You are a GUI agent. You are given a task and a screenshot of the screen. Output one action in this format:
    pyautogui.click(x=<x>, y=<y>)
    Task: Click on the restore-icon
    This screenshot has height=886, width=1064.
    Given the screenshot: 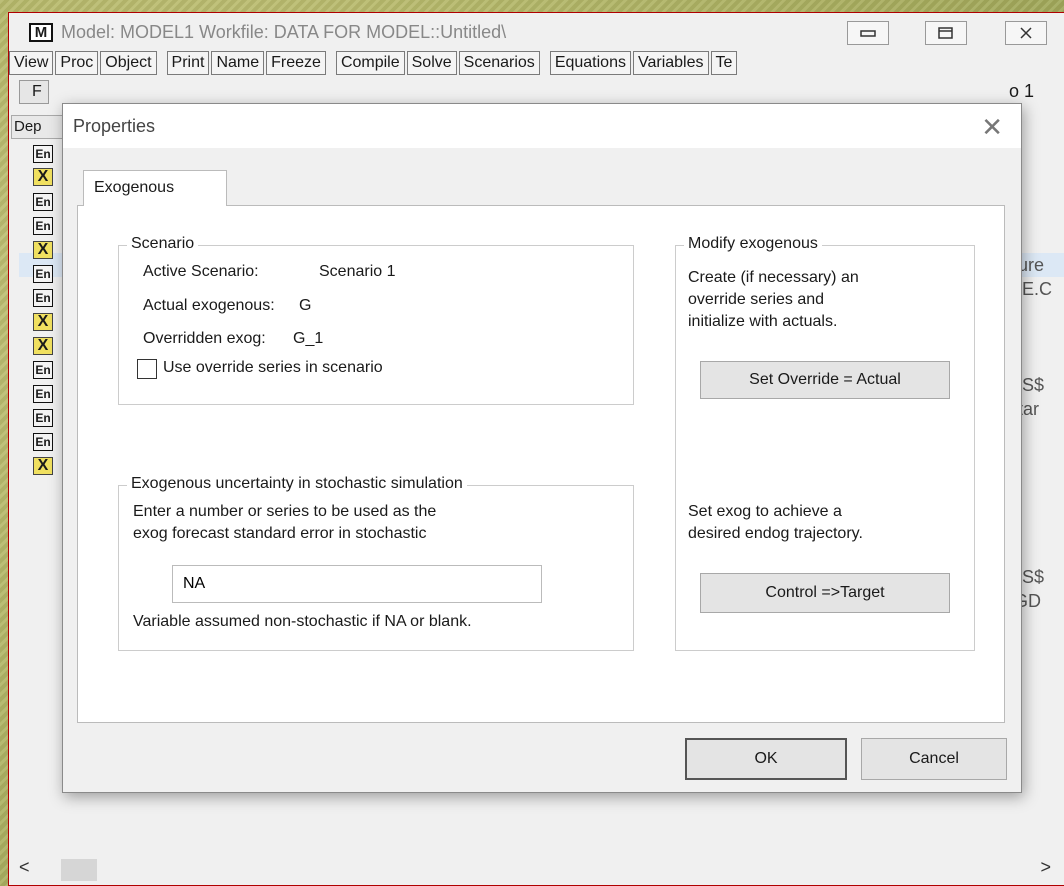 What is the action you would take?
    pyautogui.click(x=945, y=33)
    